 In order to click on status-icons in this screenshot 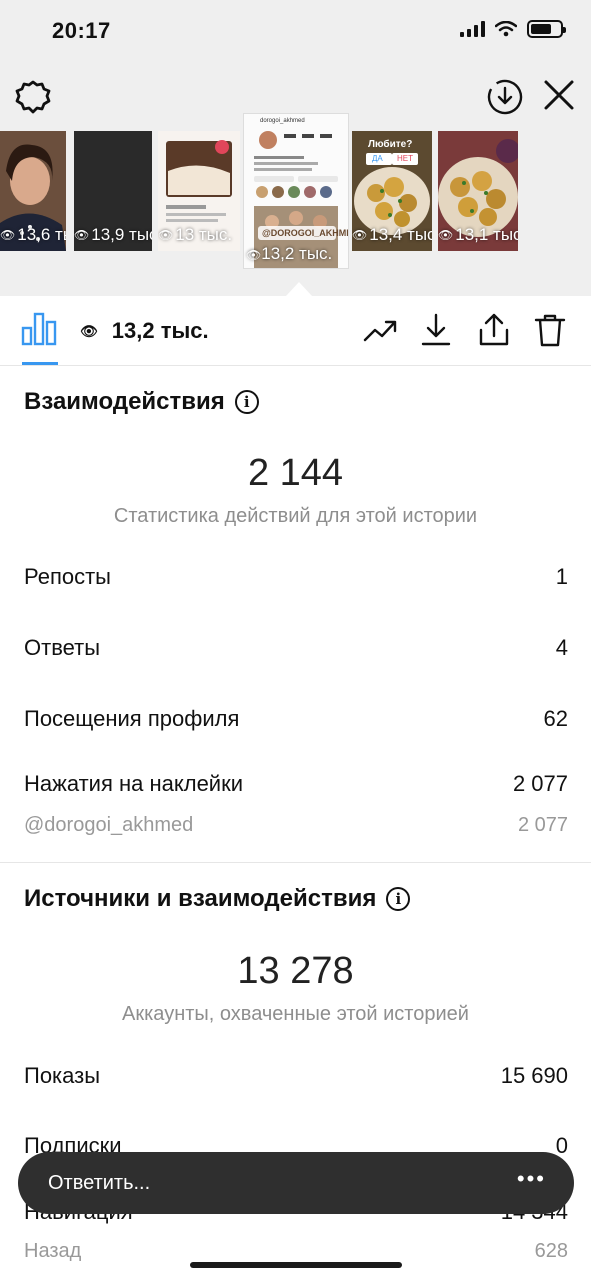, I will do `click(513, 29)`.